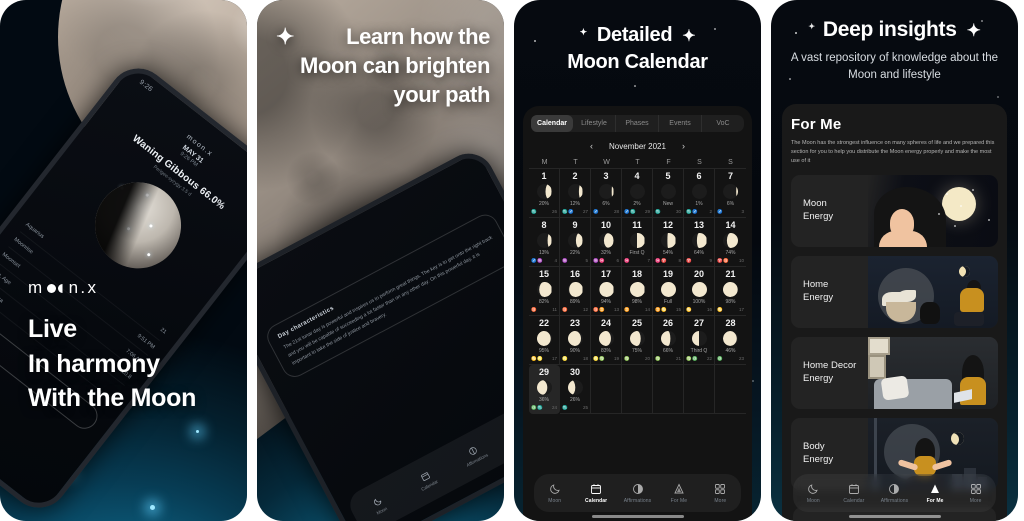 This screenshot has width=1024, height=521. Describe the element at coordinates (667, 253) in the screenshot. I see `illumination-percent: 54%` at that location.